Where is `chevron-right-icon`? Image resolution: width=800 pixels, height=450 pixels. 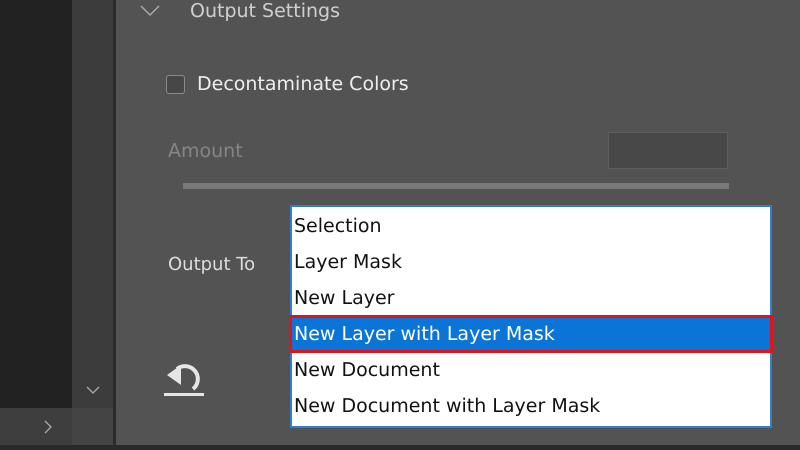
chevron-right-icon is located at coordinates (48, 427).